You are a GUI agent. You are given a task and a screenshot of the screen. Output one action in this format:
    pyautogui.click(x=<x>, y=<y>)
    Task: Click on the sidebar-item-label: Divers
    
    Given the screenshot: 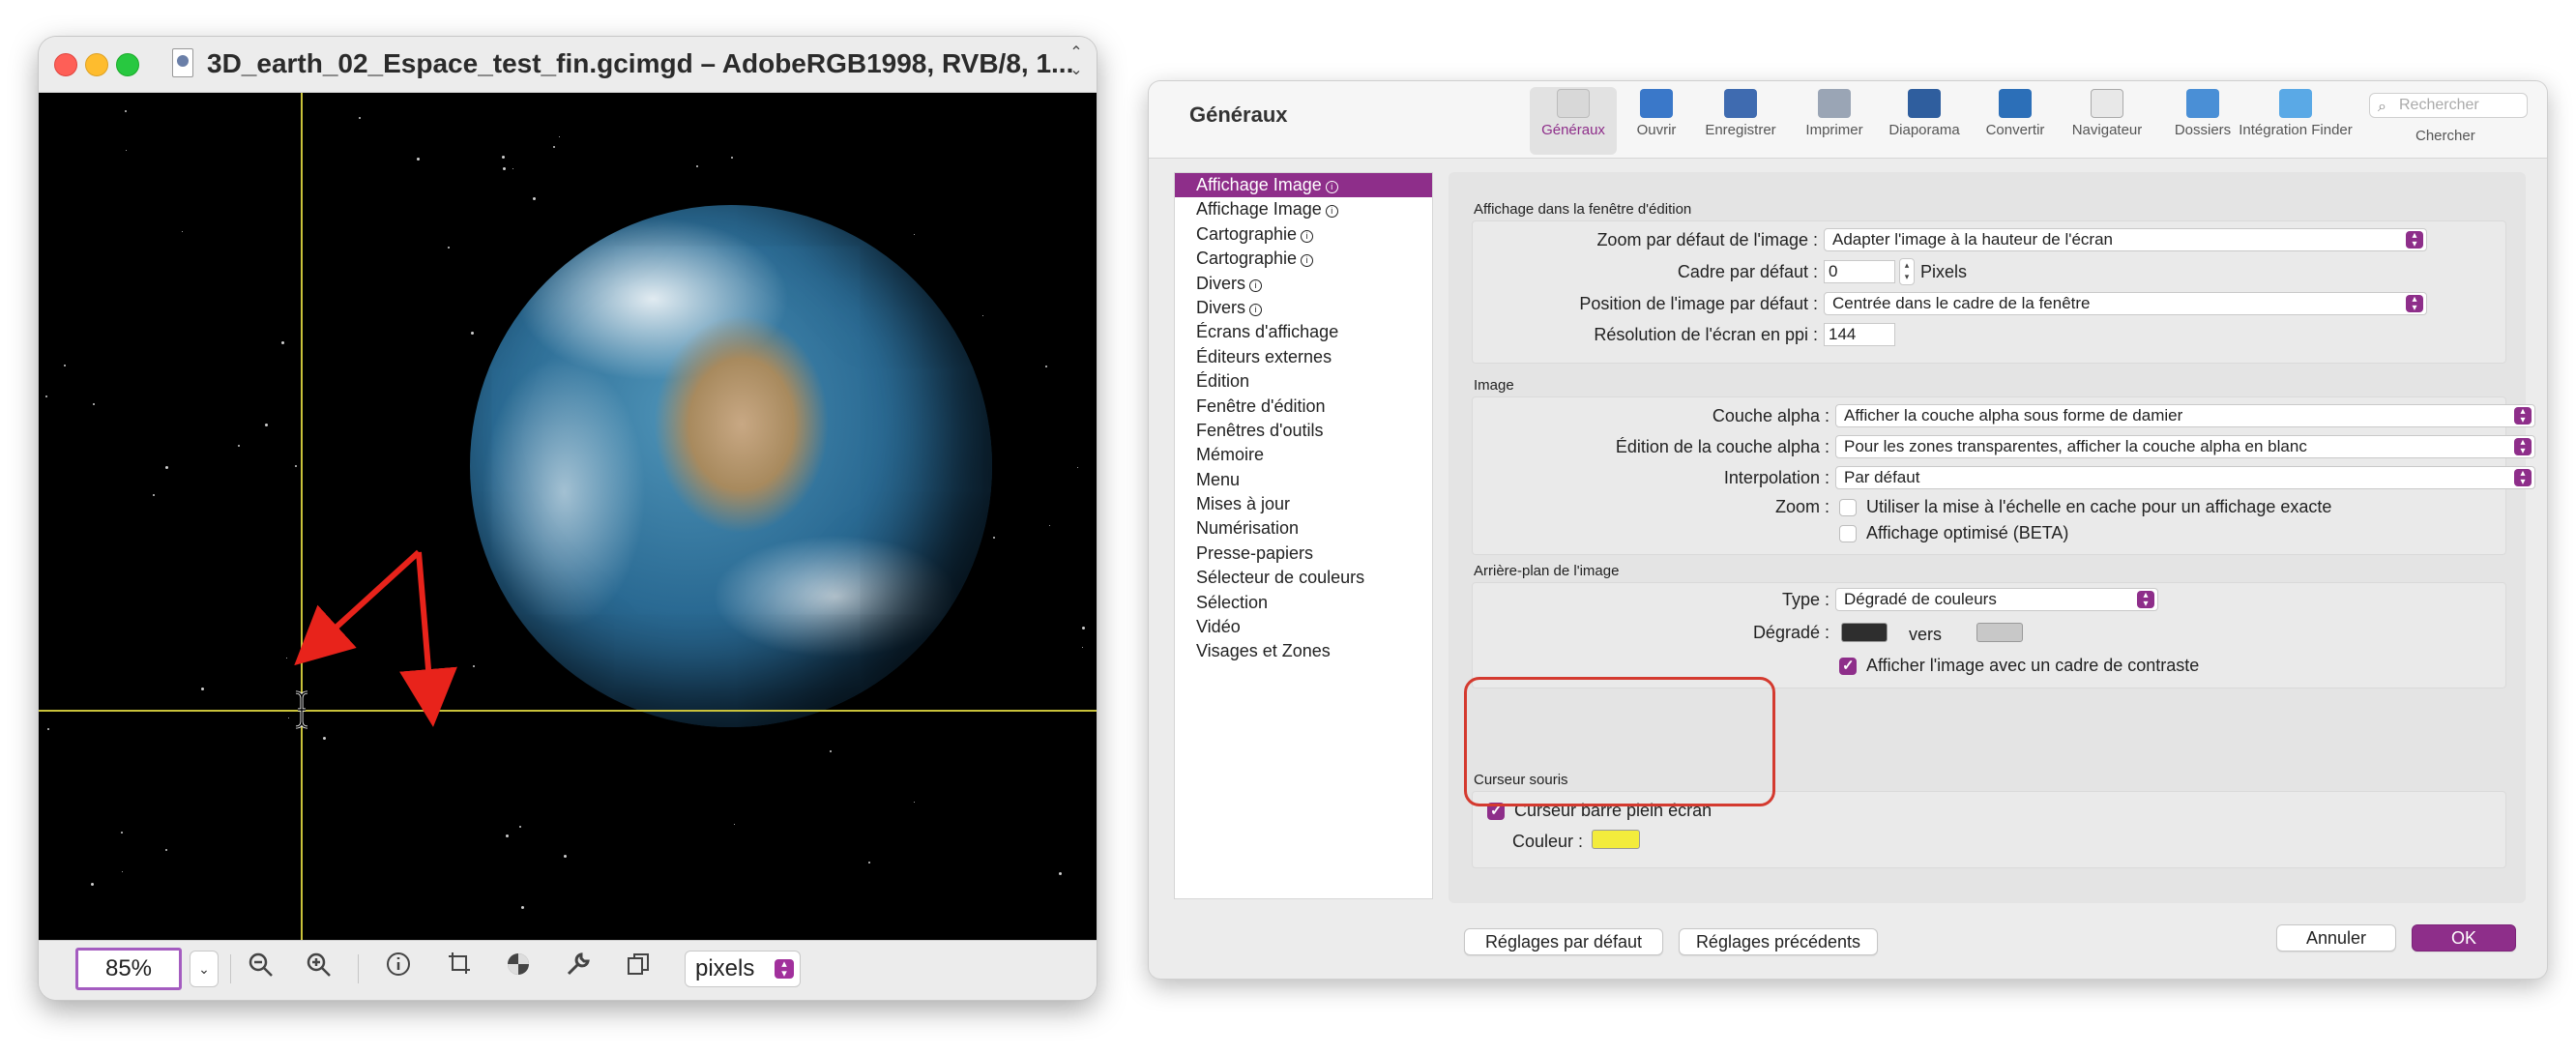 What is the action you would take?
    pyautogui.click(x=1221, y=307)
    